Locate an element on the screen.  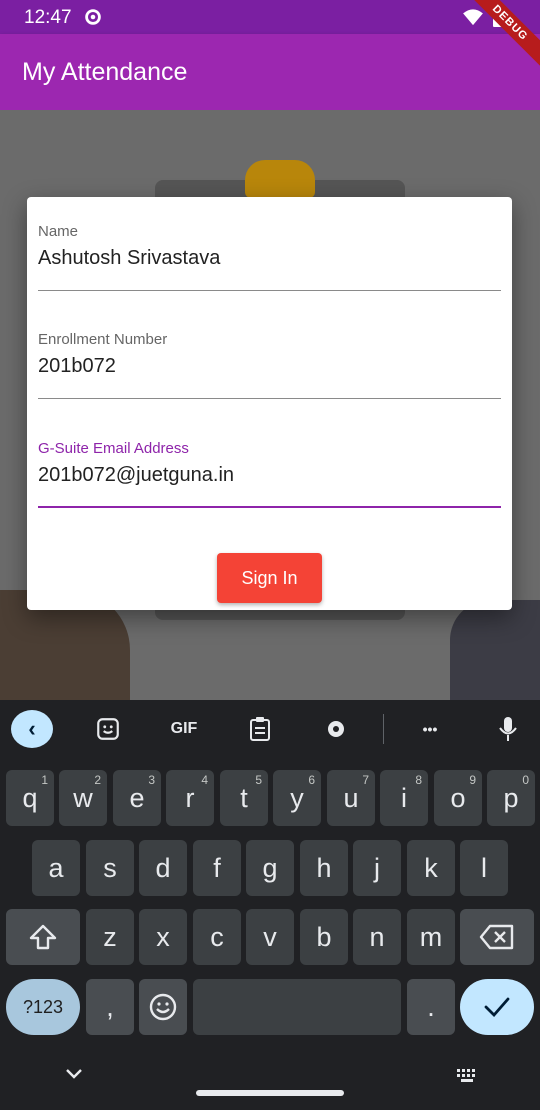
key-p: p0 is located at coordinates (511, 798).